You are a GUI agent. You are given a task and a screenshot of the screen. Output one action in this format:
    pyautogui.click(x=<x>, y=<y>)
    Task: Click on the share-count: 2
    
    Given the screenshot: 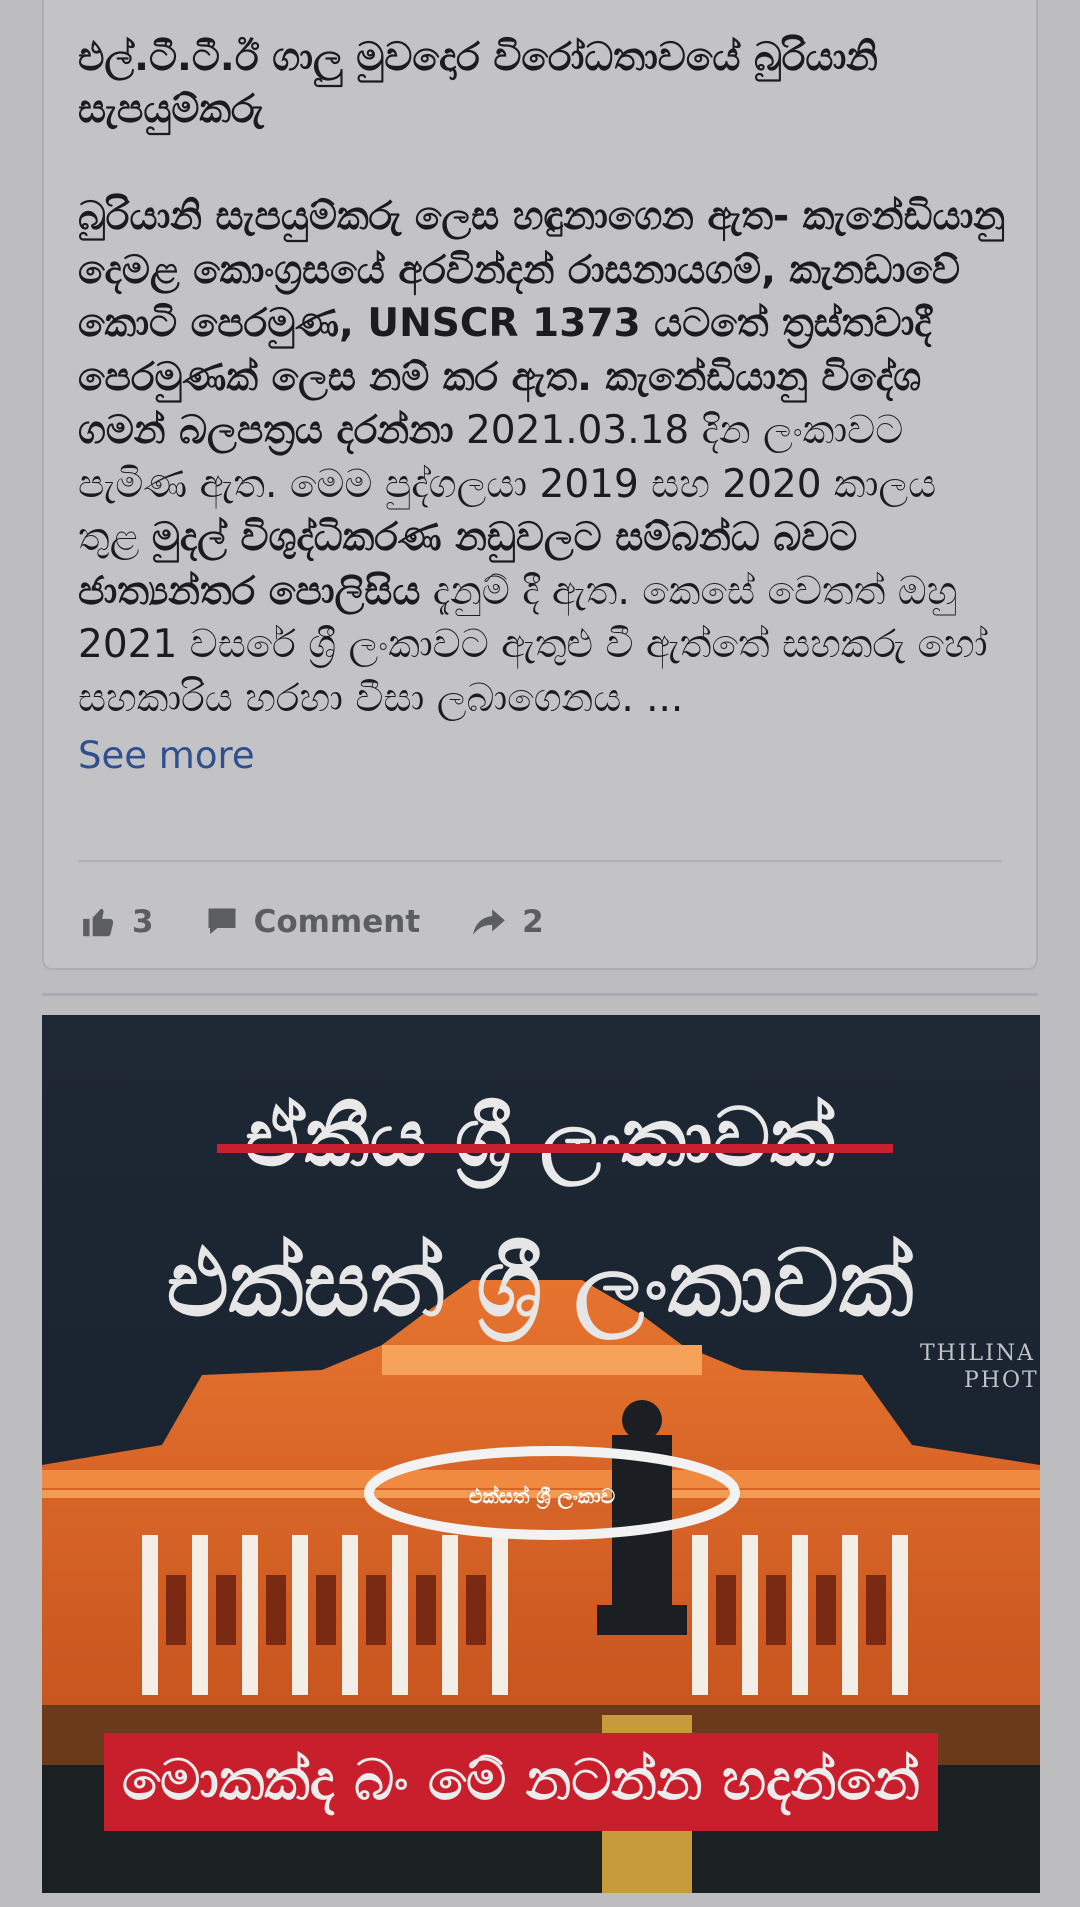 What is the action you would take?
    pyautogui.click(x=533, y=922)
    